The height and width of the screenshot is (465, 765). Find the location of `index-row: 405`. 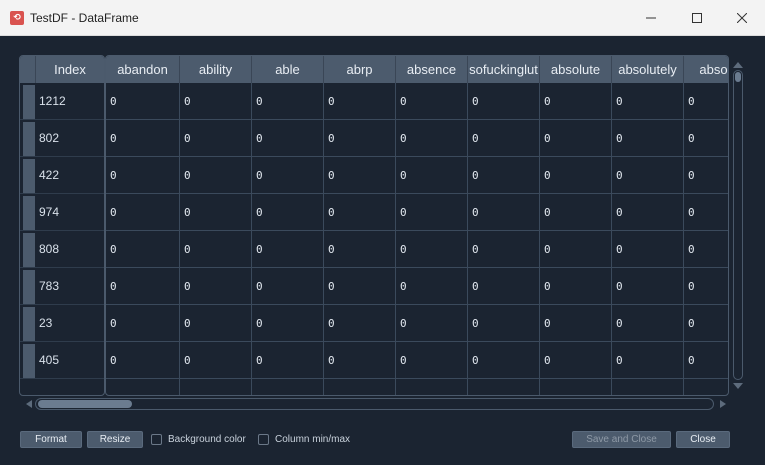

index-row: 405 is located at coordinates (62, 360).